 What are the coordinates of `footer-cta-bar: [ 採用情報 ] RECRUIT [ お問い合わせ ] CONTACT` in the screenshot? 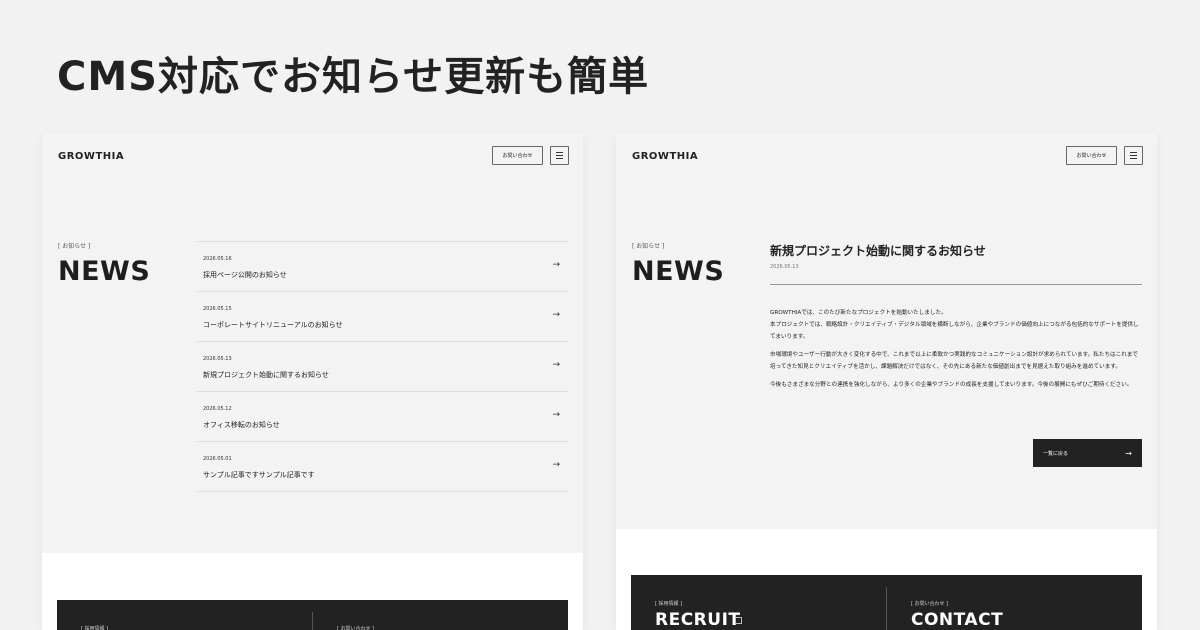 It's located at (886, 602).